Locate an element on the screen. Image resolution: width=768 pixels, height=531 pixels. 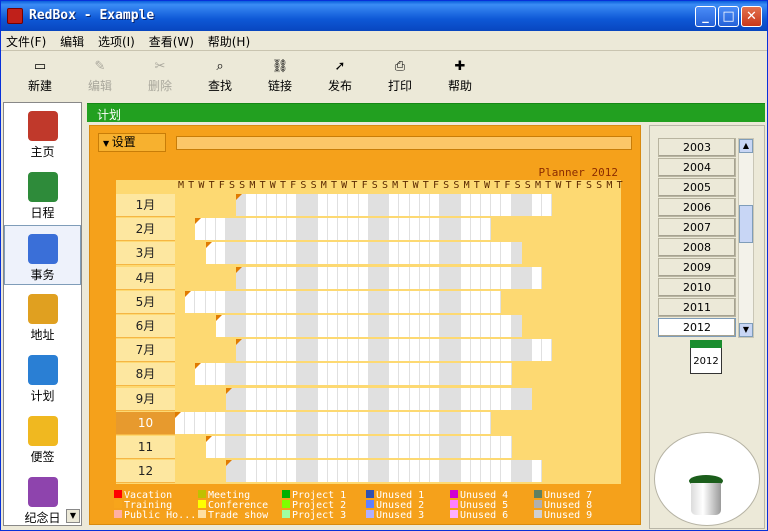
maximize-button: □ is located at coordinates (728, 16).